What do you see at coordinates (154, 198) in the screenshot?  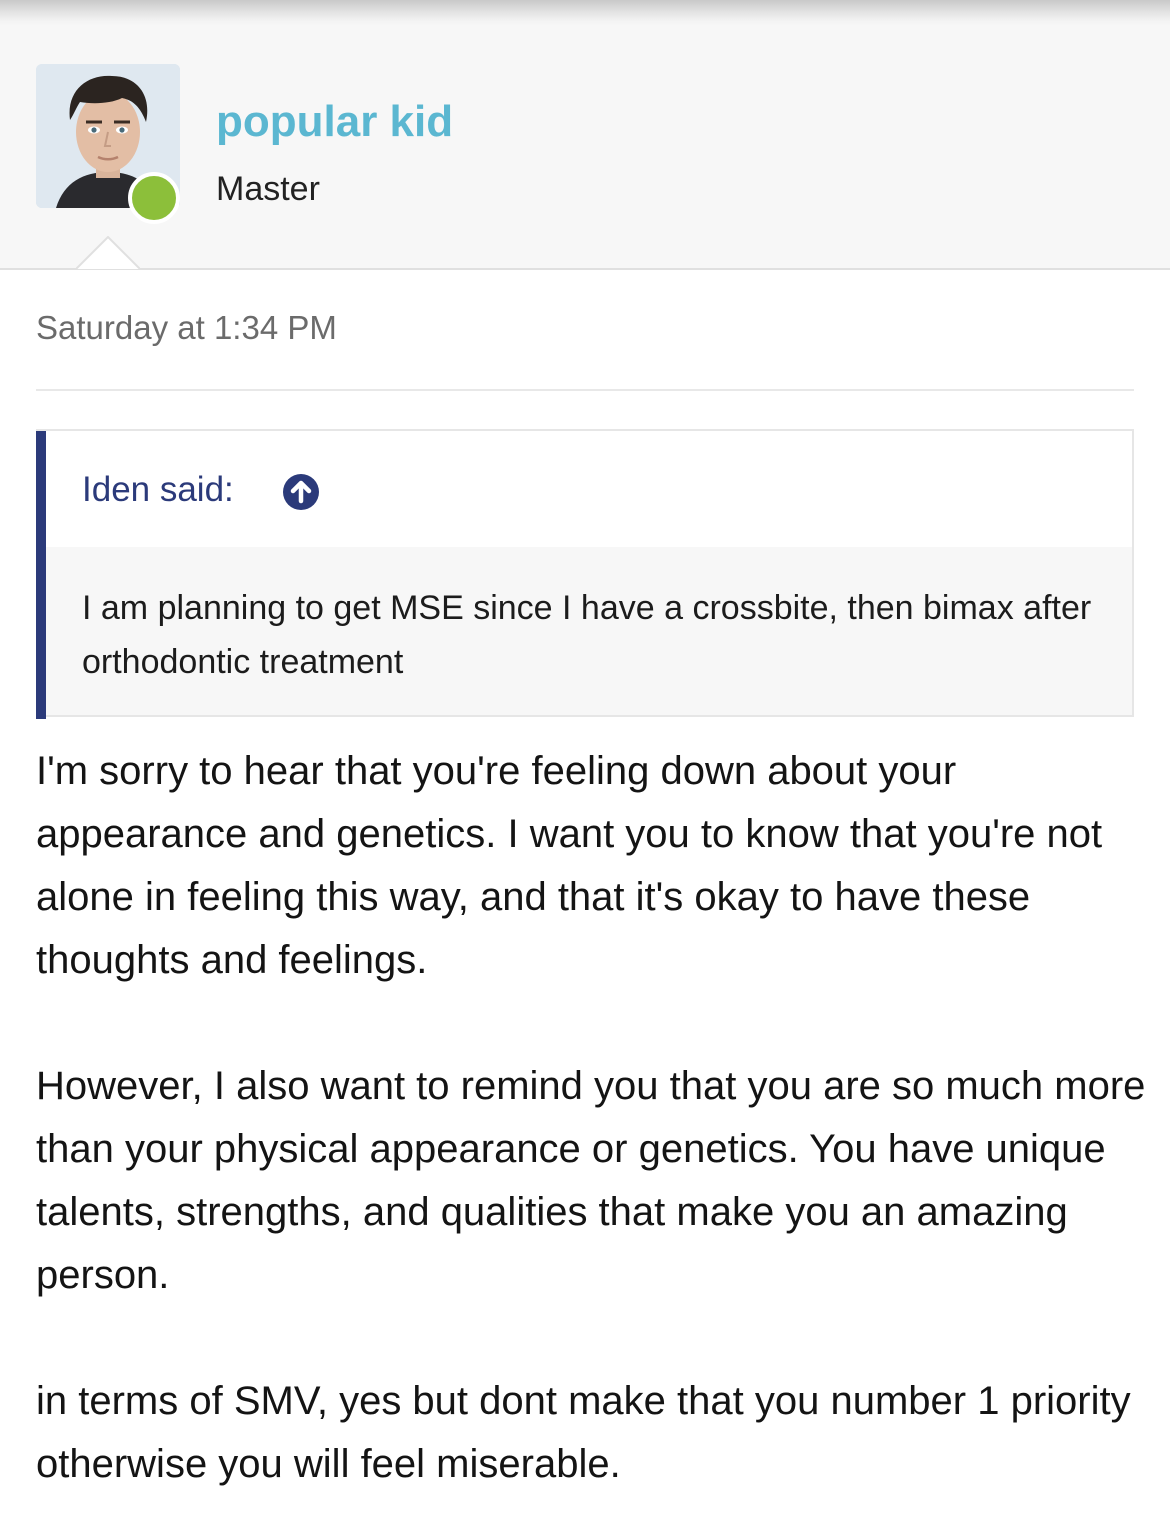 I see `online-status-icon` at bounding box center [154, 198].